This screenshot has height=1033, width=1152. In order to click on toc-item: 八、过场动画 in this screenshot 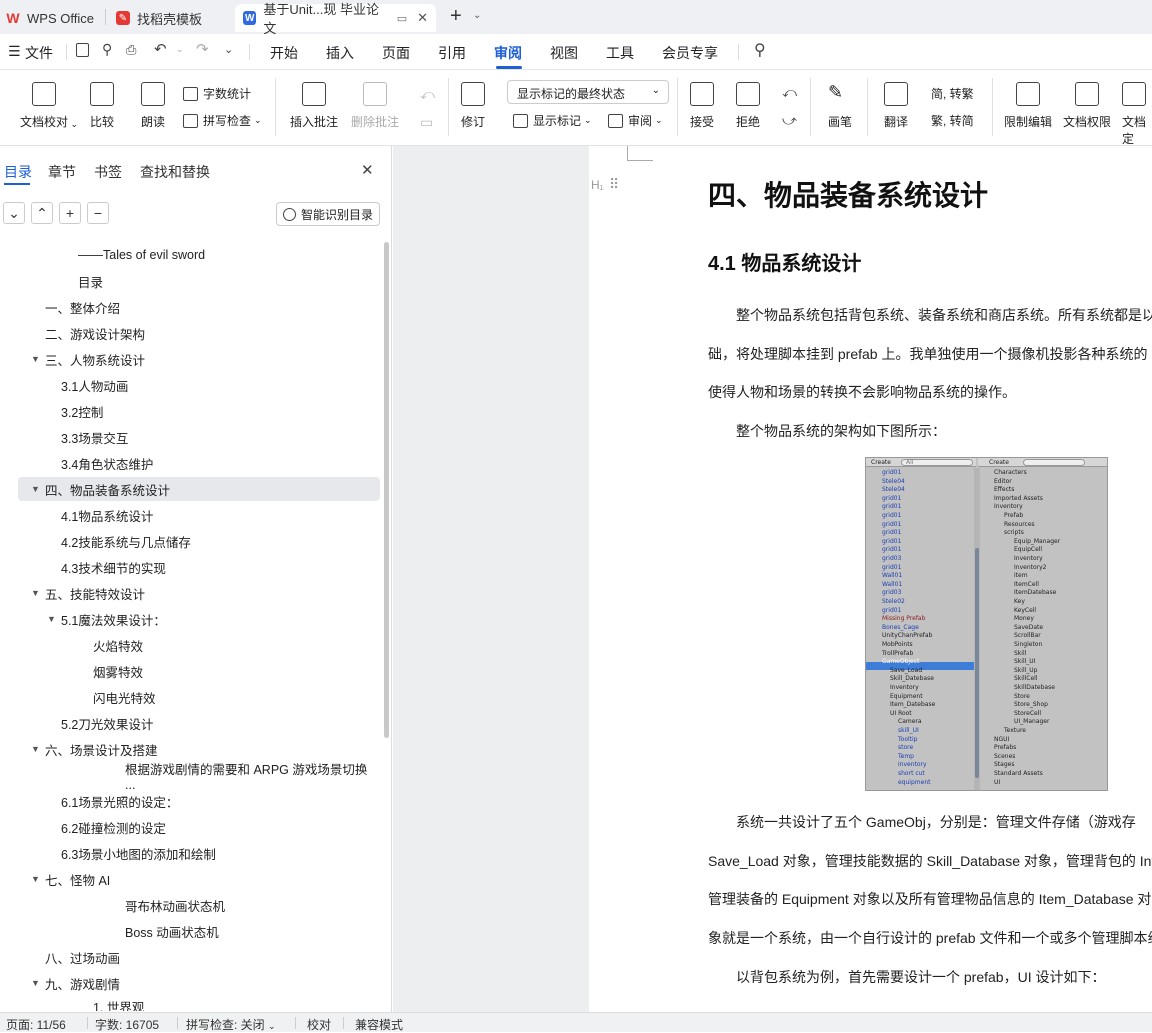, I will do `click(190, 957)`.